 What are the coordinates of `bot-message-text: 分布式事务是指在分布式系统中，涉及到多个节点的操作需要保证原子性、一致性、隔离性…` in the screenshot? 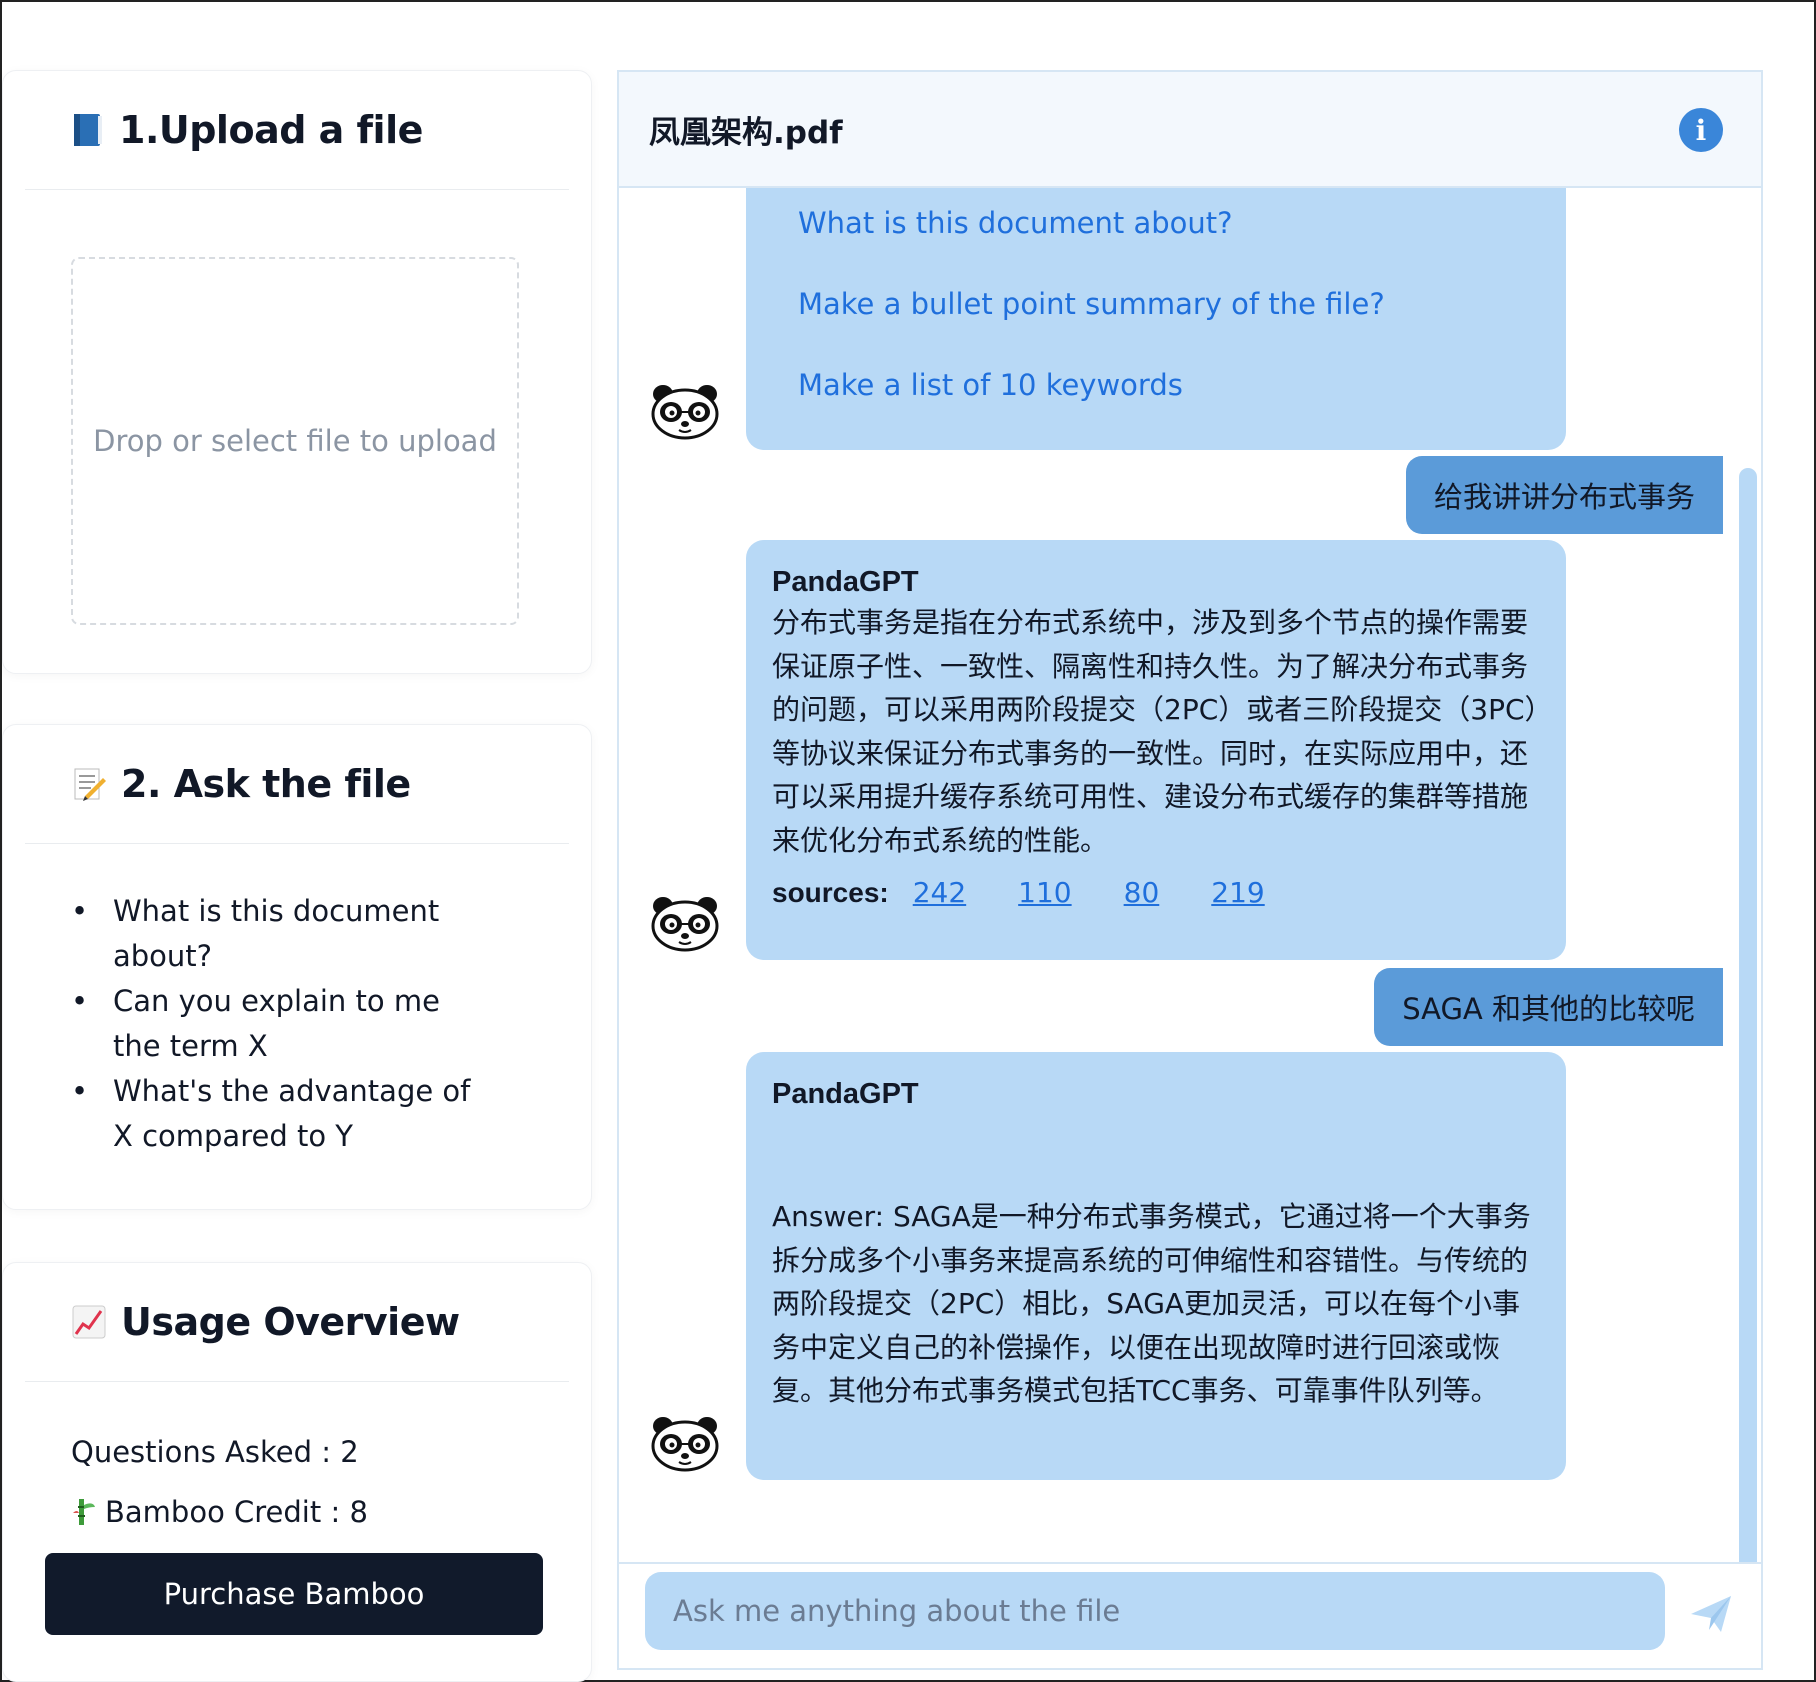 It's located at (1155, 731).